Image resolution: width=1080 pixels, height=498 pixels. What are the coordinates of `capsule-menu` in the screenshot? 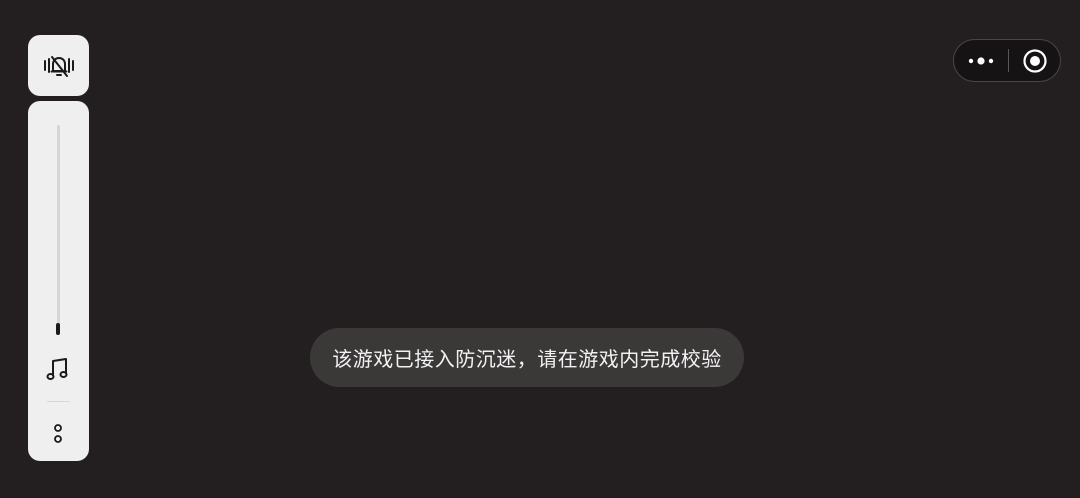 It's located at (1007, 60).